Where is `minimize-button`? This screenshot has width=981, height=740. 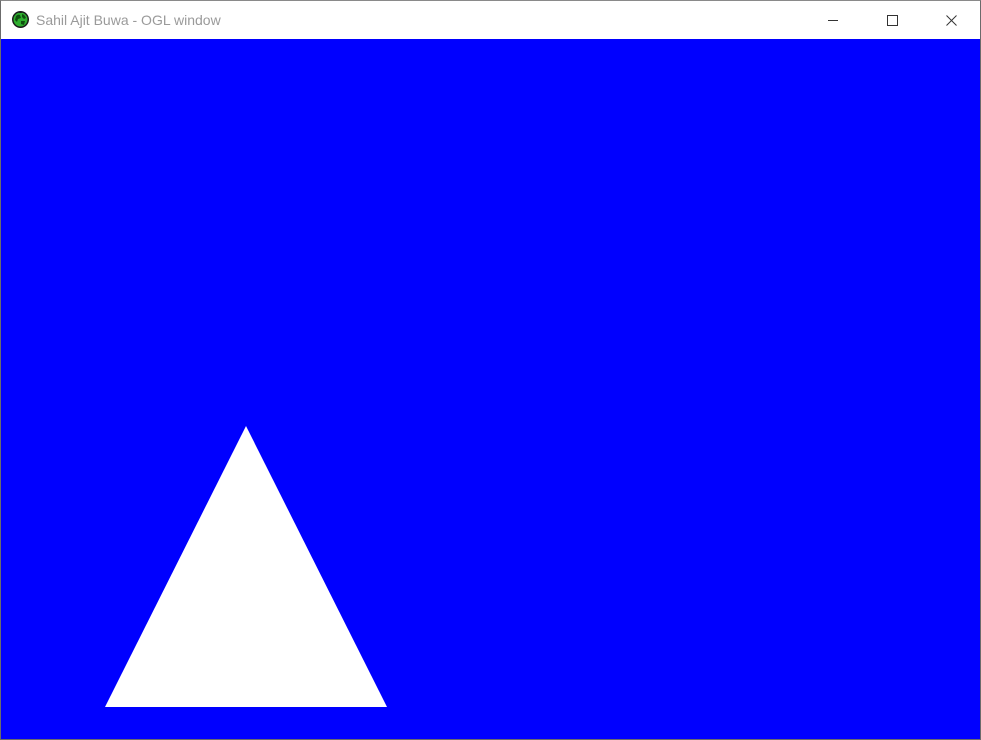 minimize-button is located at coordinates (833, 20).